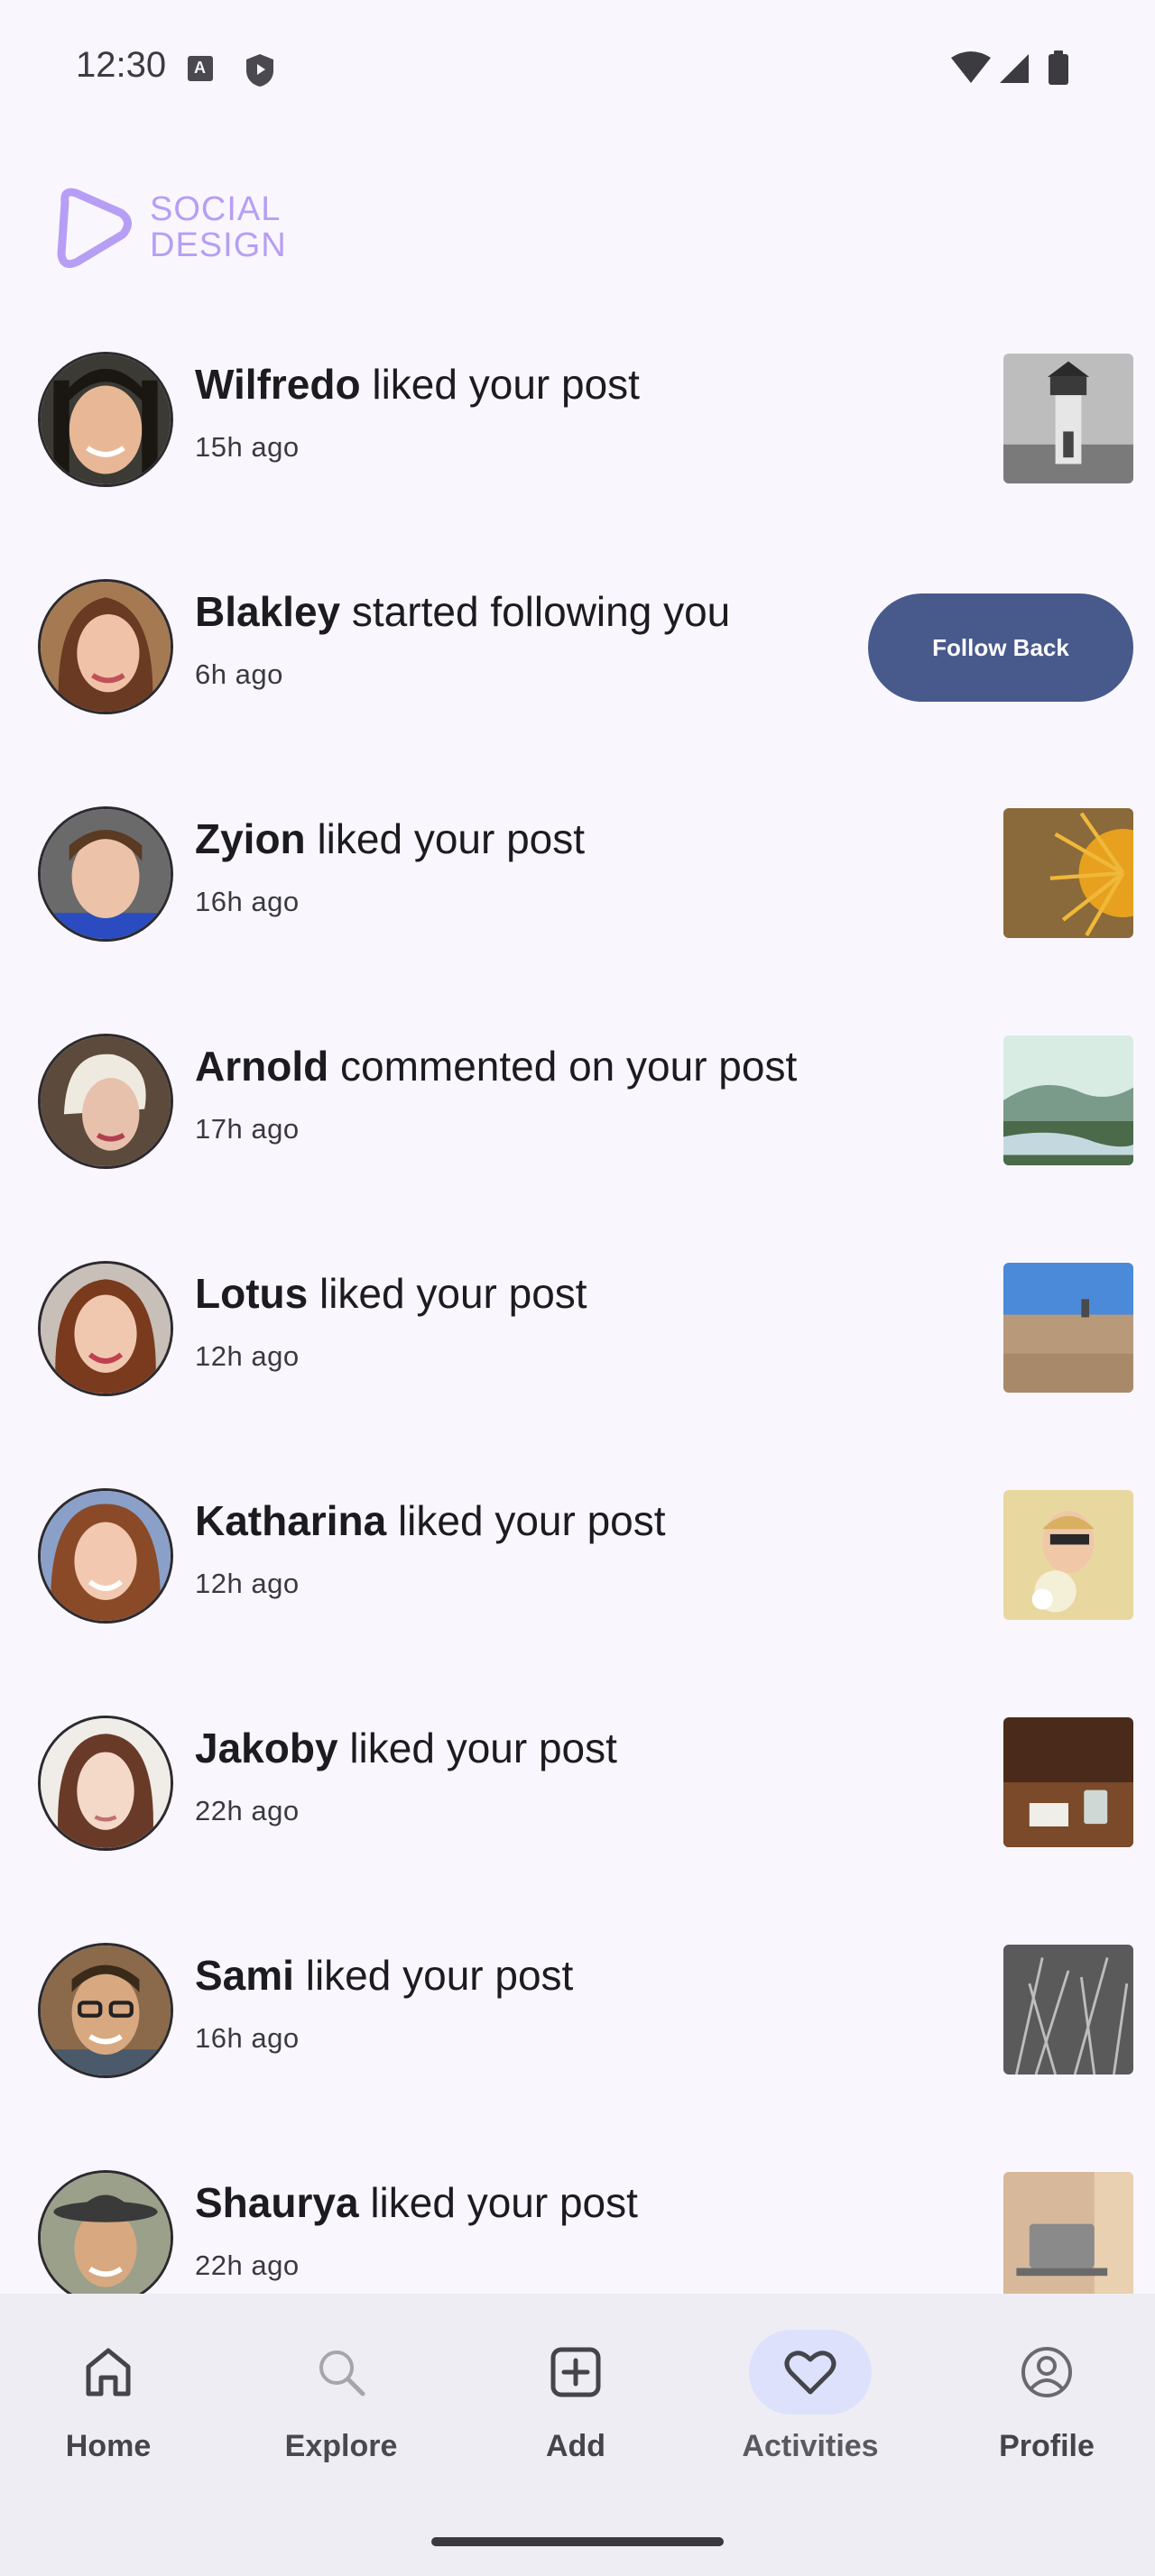  I want to click on battery-icon, so click(1058, 68).